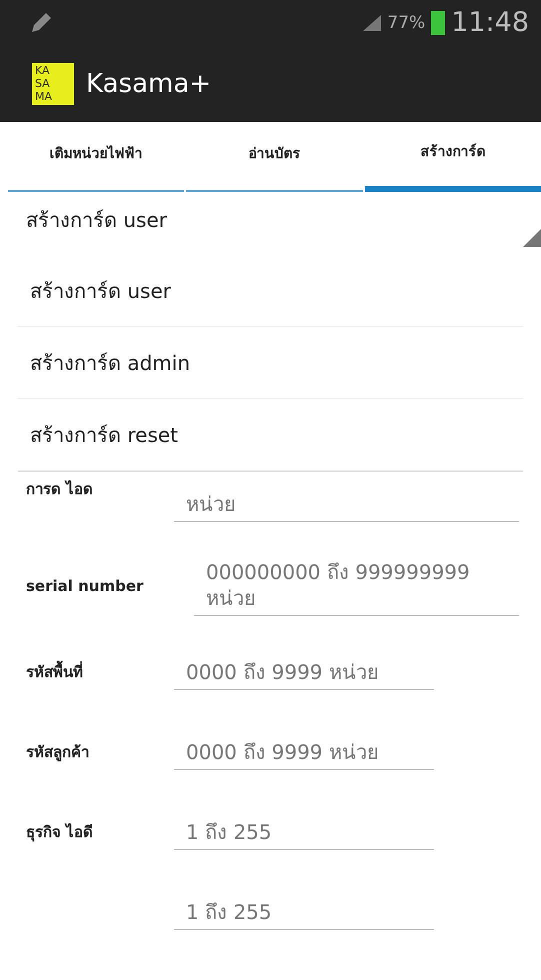  I want to click on field-label: รหัสลูกค้า, so click(58, 753).